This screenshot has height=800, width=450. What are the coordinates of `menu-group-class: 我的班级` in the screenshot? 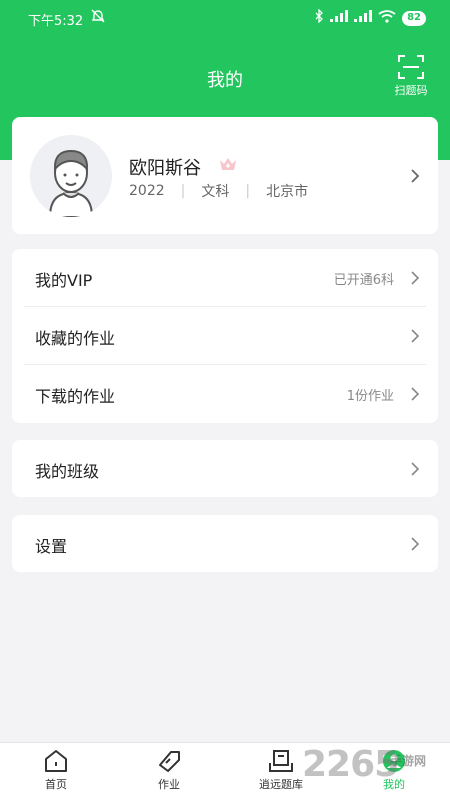 It's located at (225, 468).